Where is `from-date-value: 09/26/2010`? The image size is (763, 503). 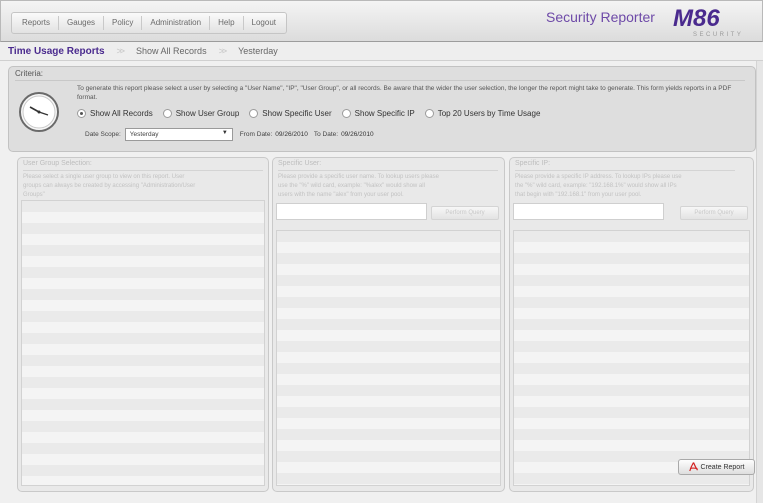
from-date-value: 09/26/2010 is located at coordinates (291, 134).